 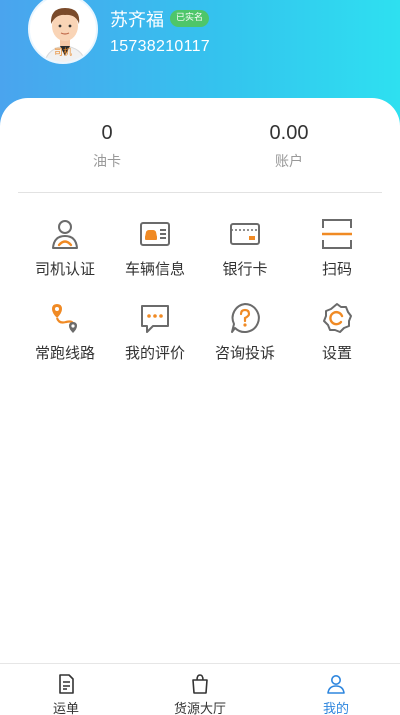 I want to click on tab-mine: 我的, so click(x=336, y=689).